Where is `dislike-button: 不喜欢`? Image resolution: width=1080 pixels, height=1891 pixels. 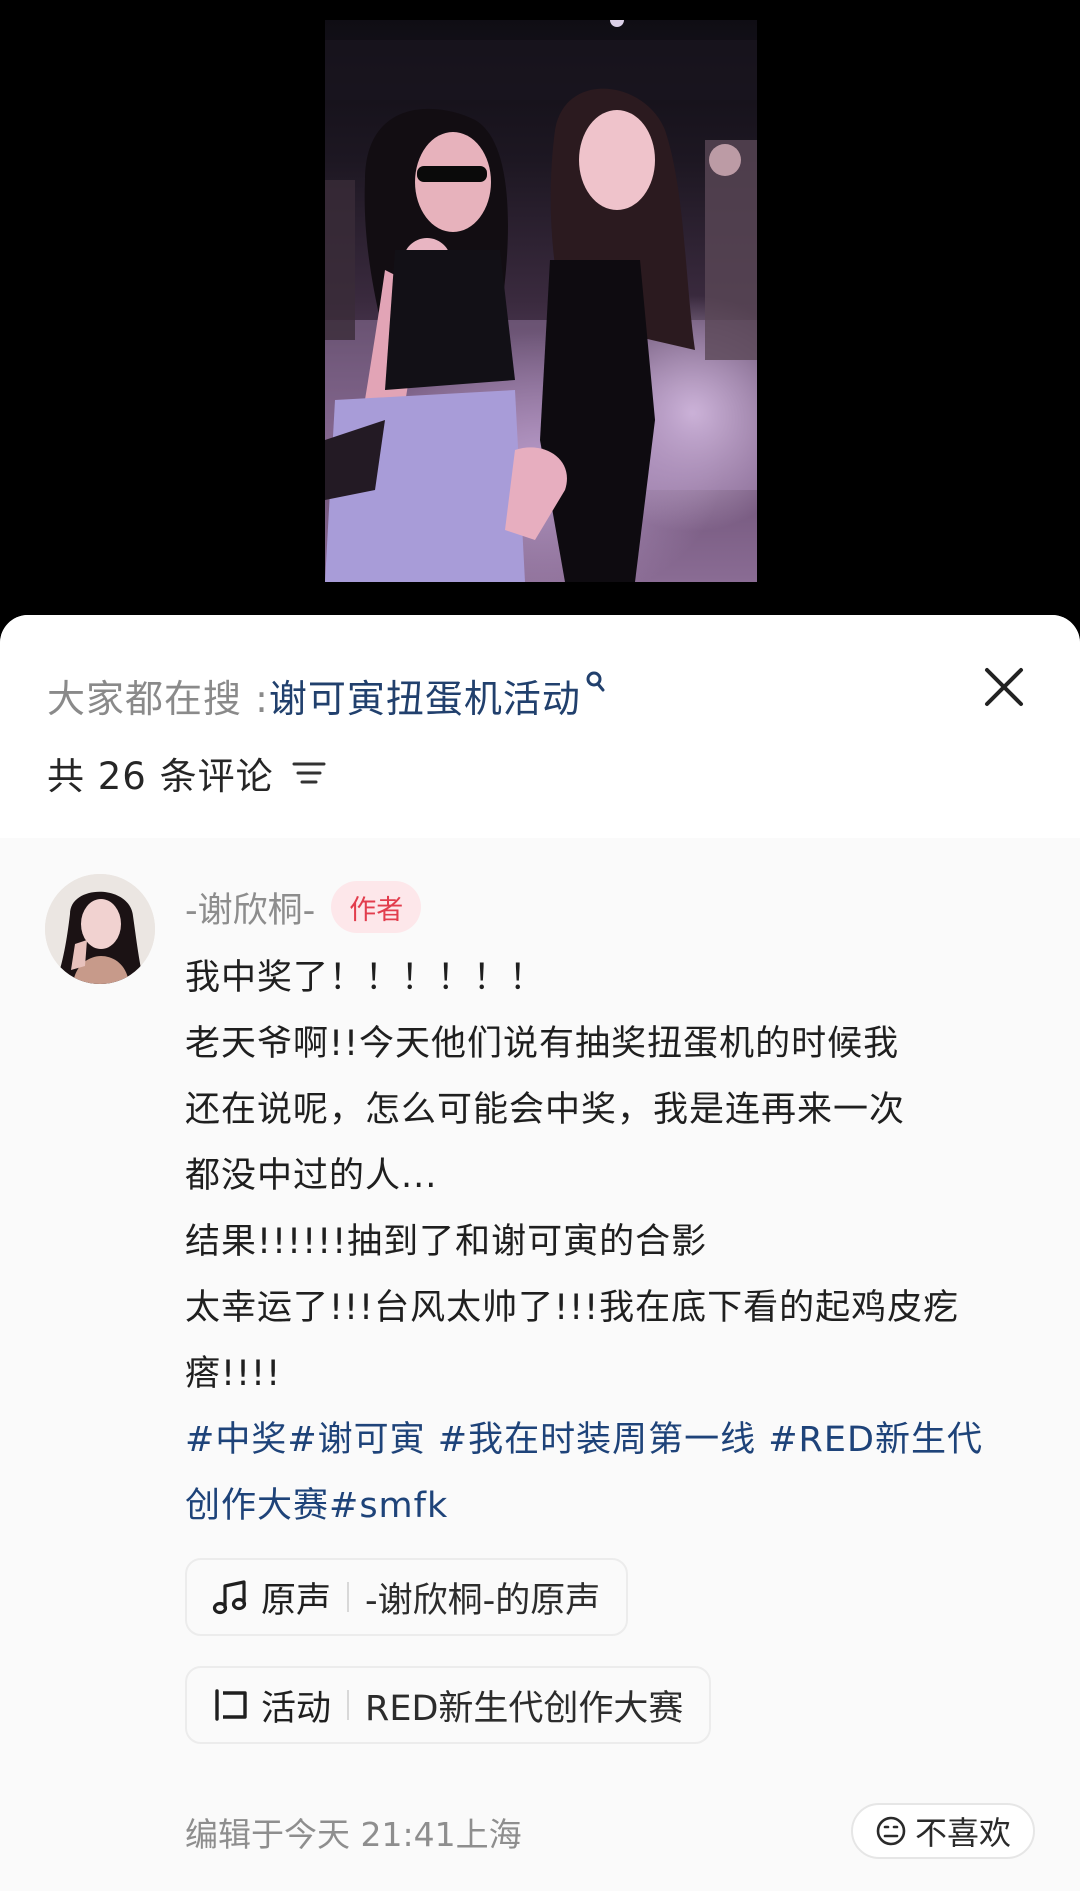 dislike-button: 不喜欢 is located at coordinates (943, 1831).